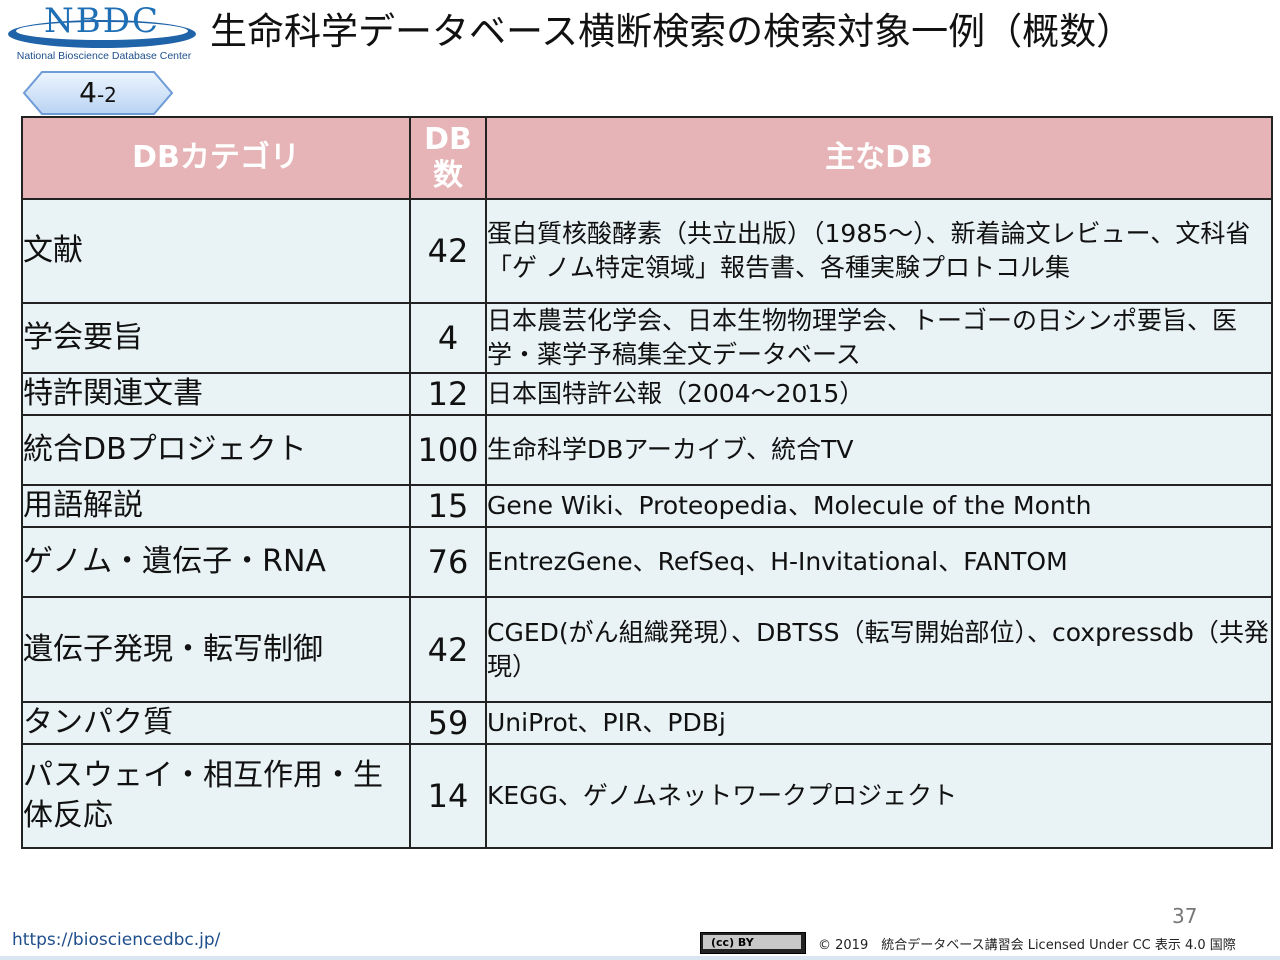  I want to click on header-db-count: DB 数, so click(448, 158).